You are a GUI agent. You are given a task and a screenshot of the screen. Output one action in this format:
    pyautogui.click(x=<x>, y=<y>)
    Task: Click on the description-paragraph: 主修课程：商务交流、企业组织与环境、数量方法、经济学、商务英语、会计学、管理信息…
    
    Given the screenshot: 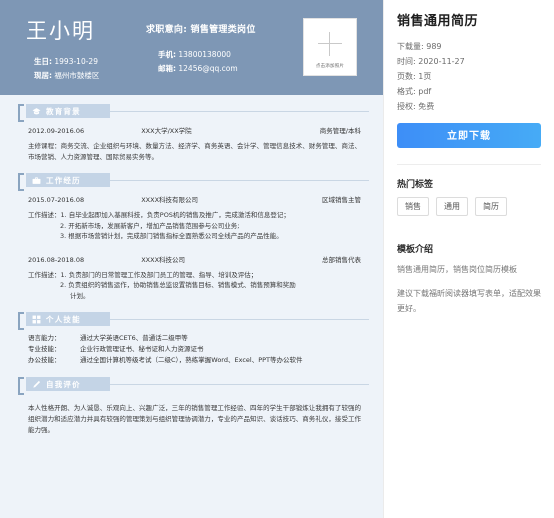 What is the action you would take?
    pyautogui.click(x=194, y=151)
    